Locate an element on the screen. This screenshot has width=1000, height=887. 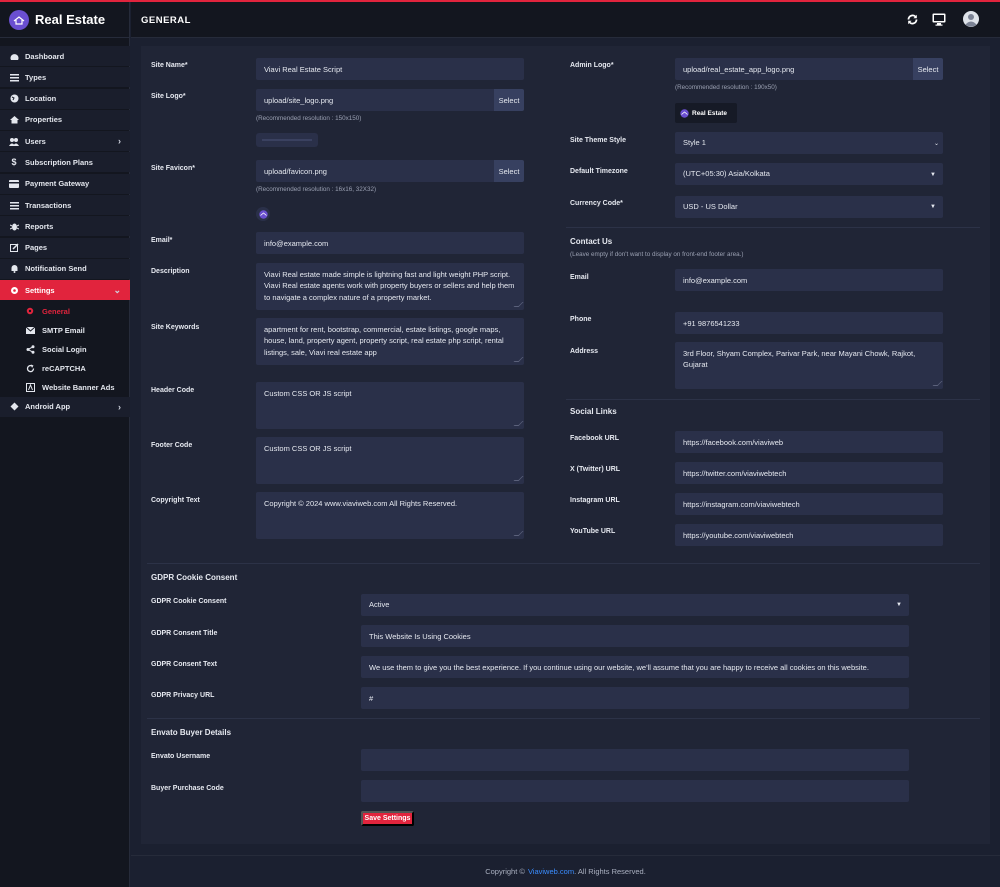
sidebar-item-pages: Pages is located at coordinates (65, 247).